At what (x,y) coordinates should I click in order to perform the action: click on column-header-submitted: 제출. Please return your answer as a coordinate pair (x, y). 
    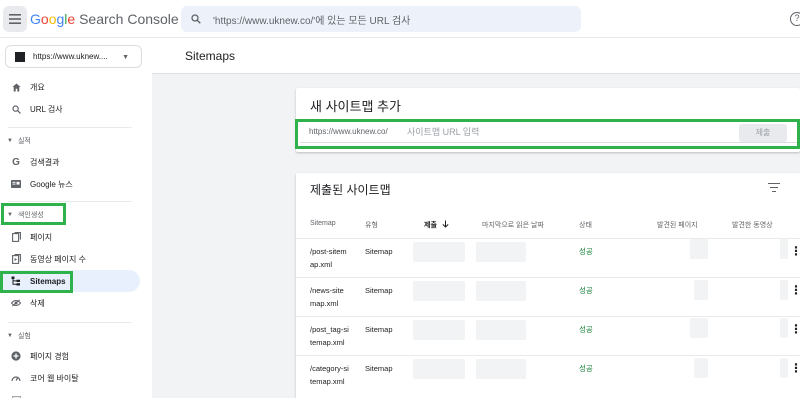
    Looking at the image, I should click on (436, 225).